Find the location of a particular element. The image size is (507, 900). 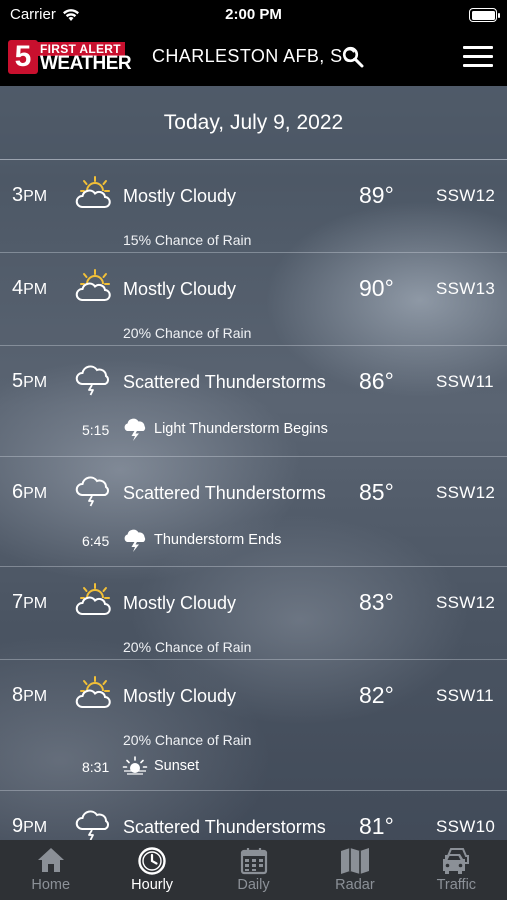

date-header: Today, July 9, 2022 is located at coordinates (253, 123).